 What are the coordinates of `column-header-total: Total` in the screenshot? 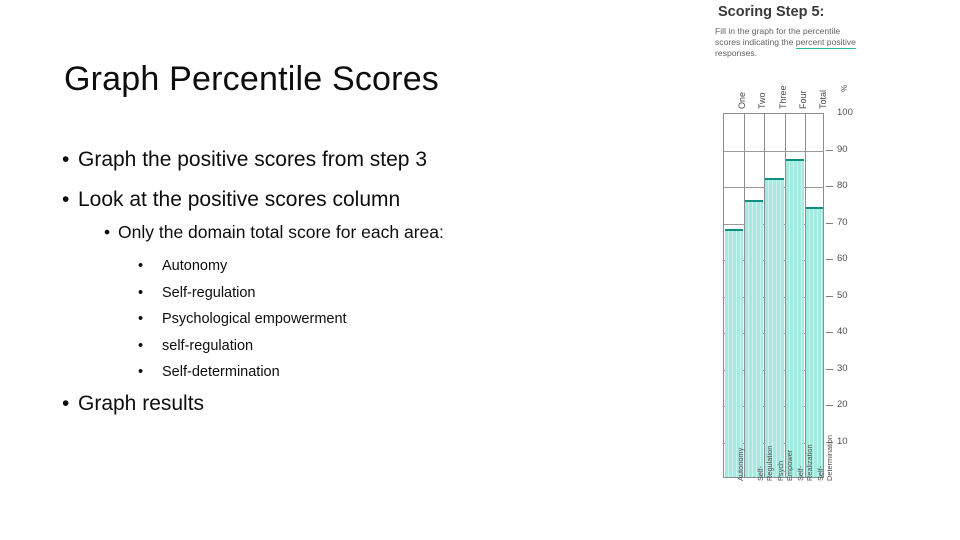 It's located at (822, 99).